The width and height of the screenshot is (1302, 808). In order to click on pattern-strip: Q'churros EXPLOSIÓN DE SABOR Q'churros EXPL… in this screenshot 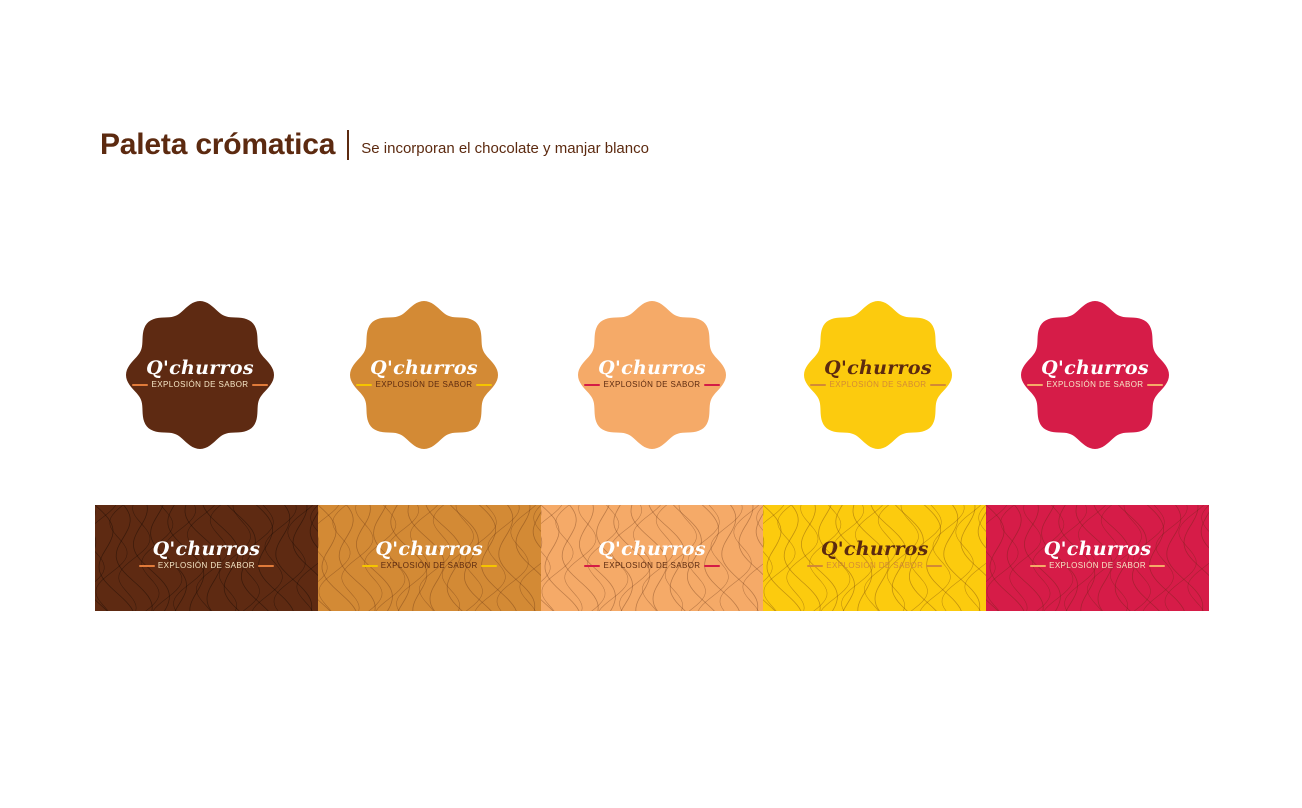, I will do `click(652, 558)`.